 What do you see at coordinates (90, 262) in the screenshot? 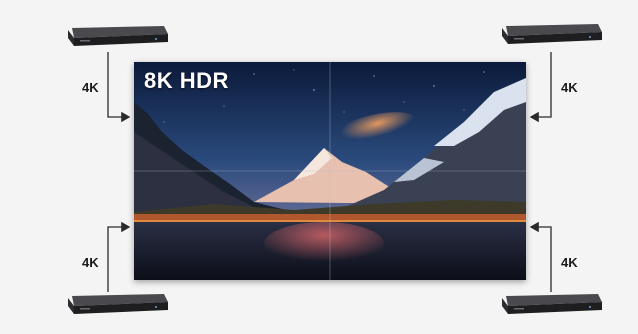
I see `source-label-bottom-left: 4K` at bounding box center [90, 262].